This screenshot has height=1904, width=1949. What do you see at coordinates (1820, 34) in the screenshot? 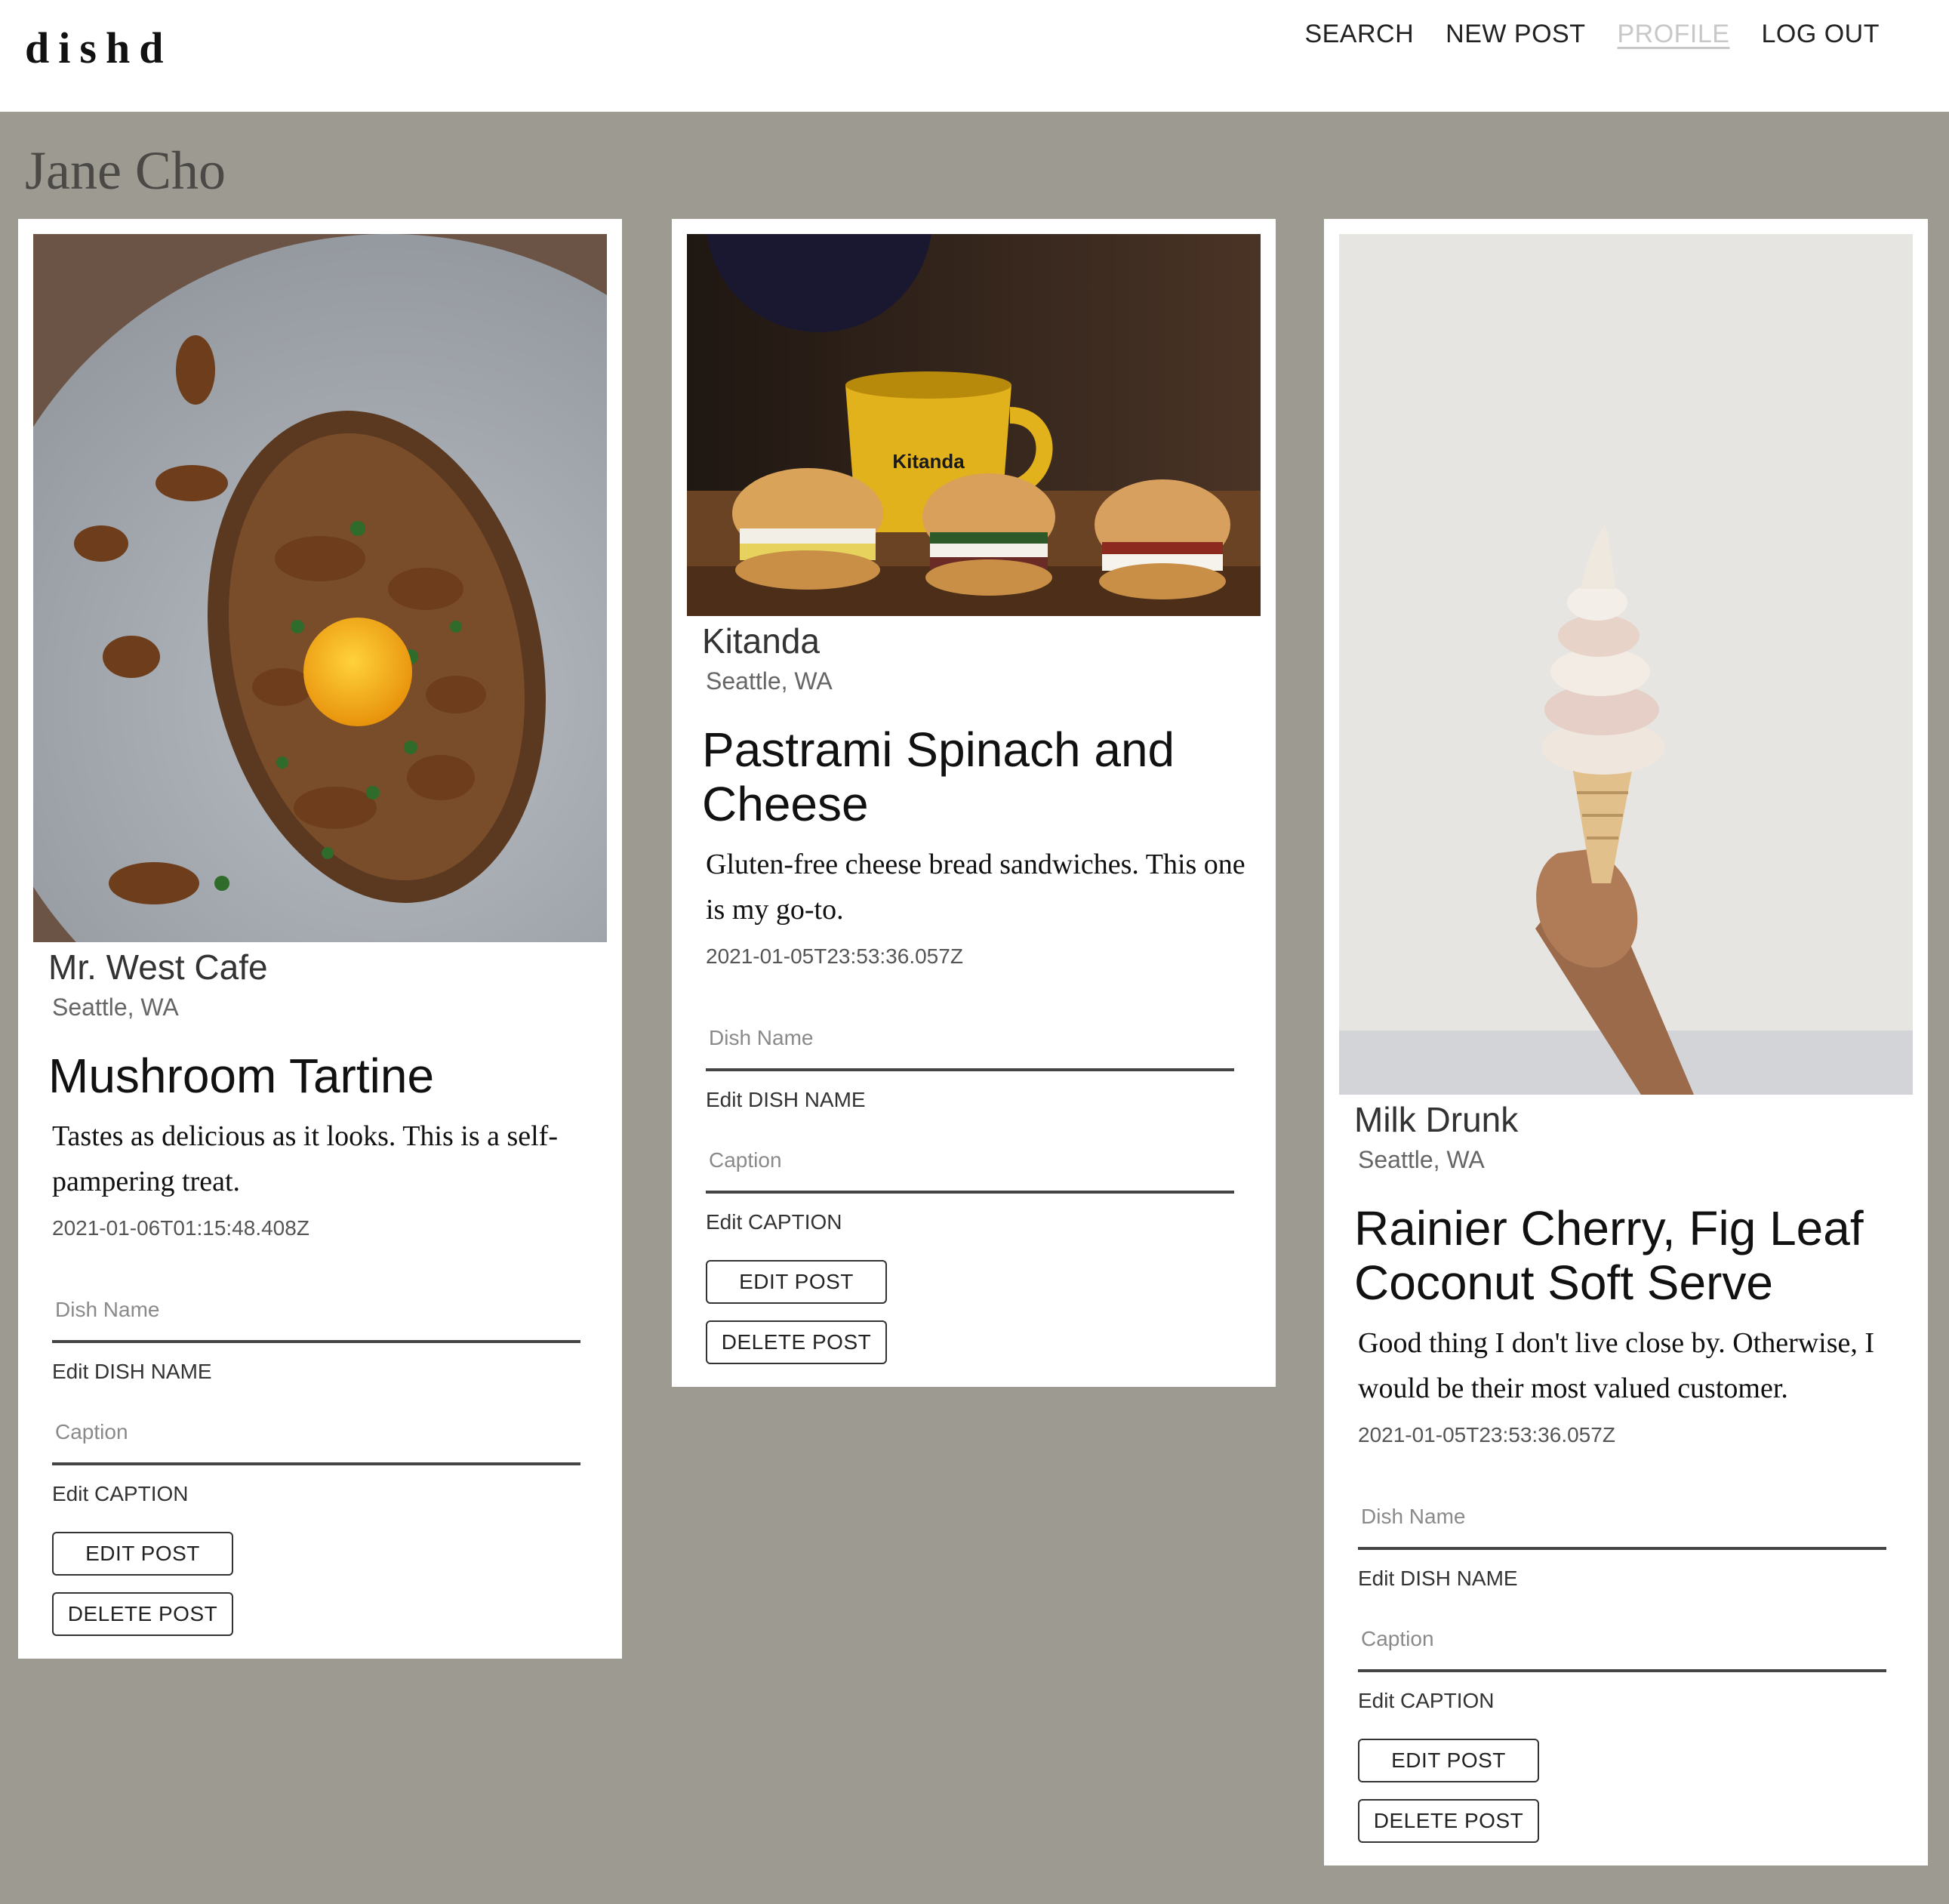
I see `nav-logout-link: LOG OUT` at bounding box center [1820, 34].